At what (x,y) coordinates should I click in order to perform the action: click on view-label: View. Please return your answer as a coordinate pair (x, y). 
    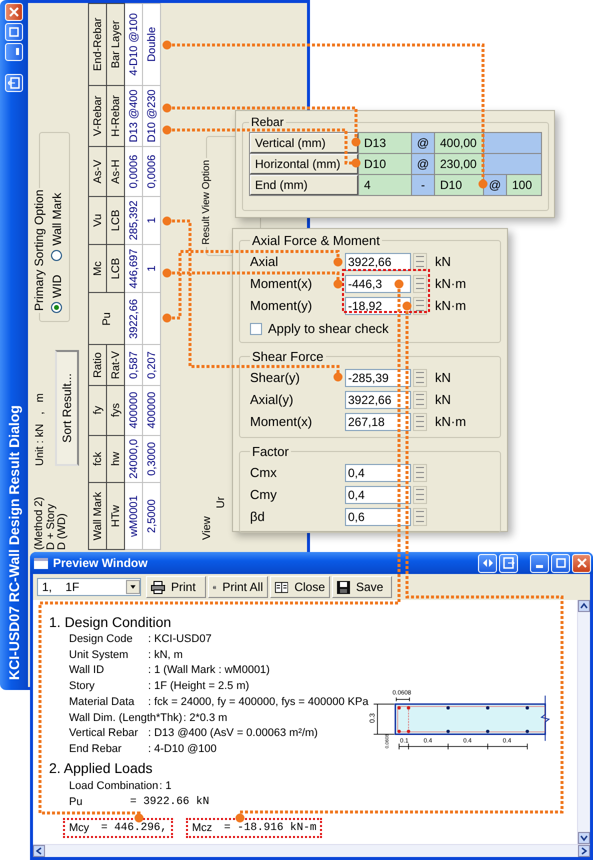
    Looking at the image, I should click on (207, 528).